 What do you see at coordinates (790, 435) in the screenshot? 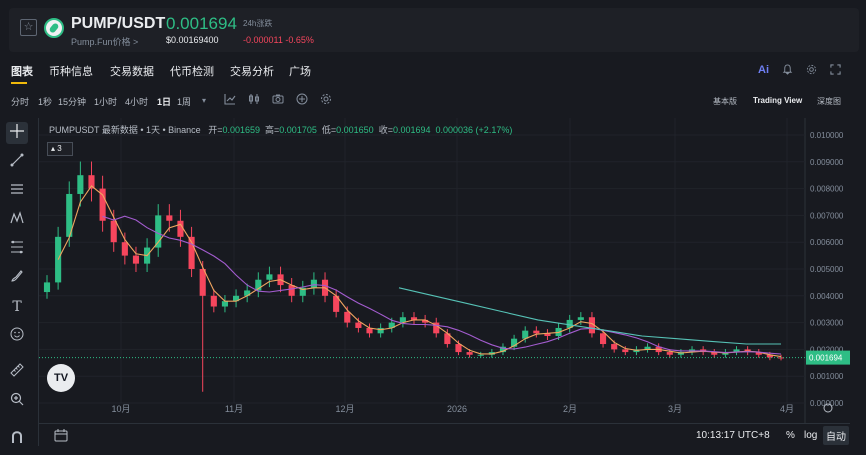
I see `percent-scale-button: %` at bounding box center [790, 435].